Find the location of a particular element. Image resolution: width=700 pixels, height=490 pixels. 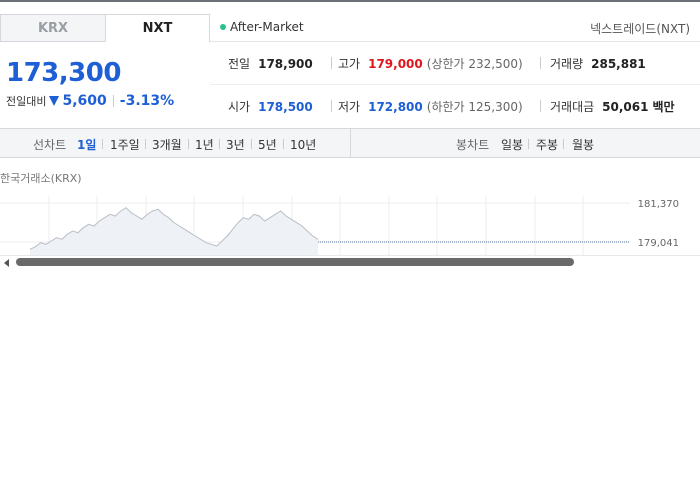

limit-label: 상한가 is located at coordinates (448, 64).